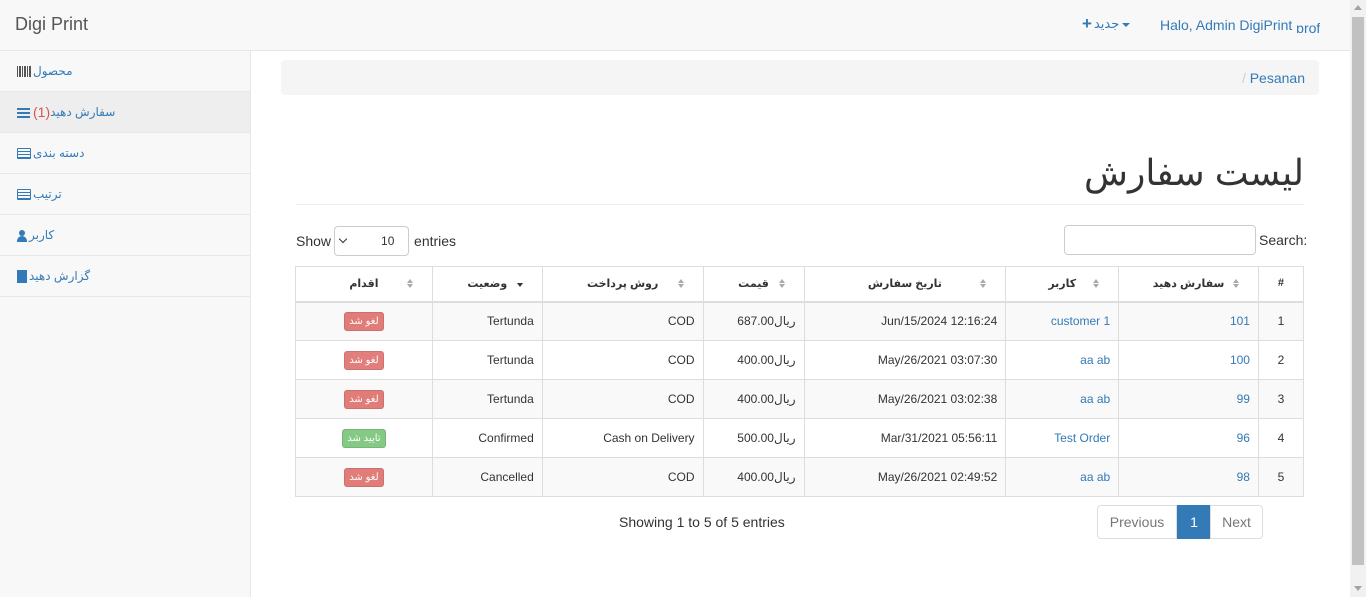 The height and width of the screenshot is (597, 1366). Describe the element at coordinates (42, 235) in the screenshot. I see `sidebar-item-label: کاربر` at that location.